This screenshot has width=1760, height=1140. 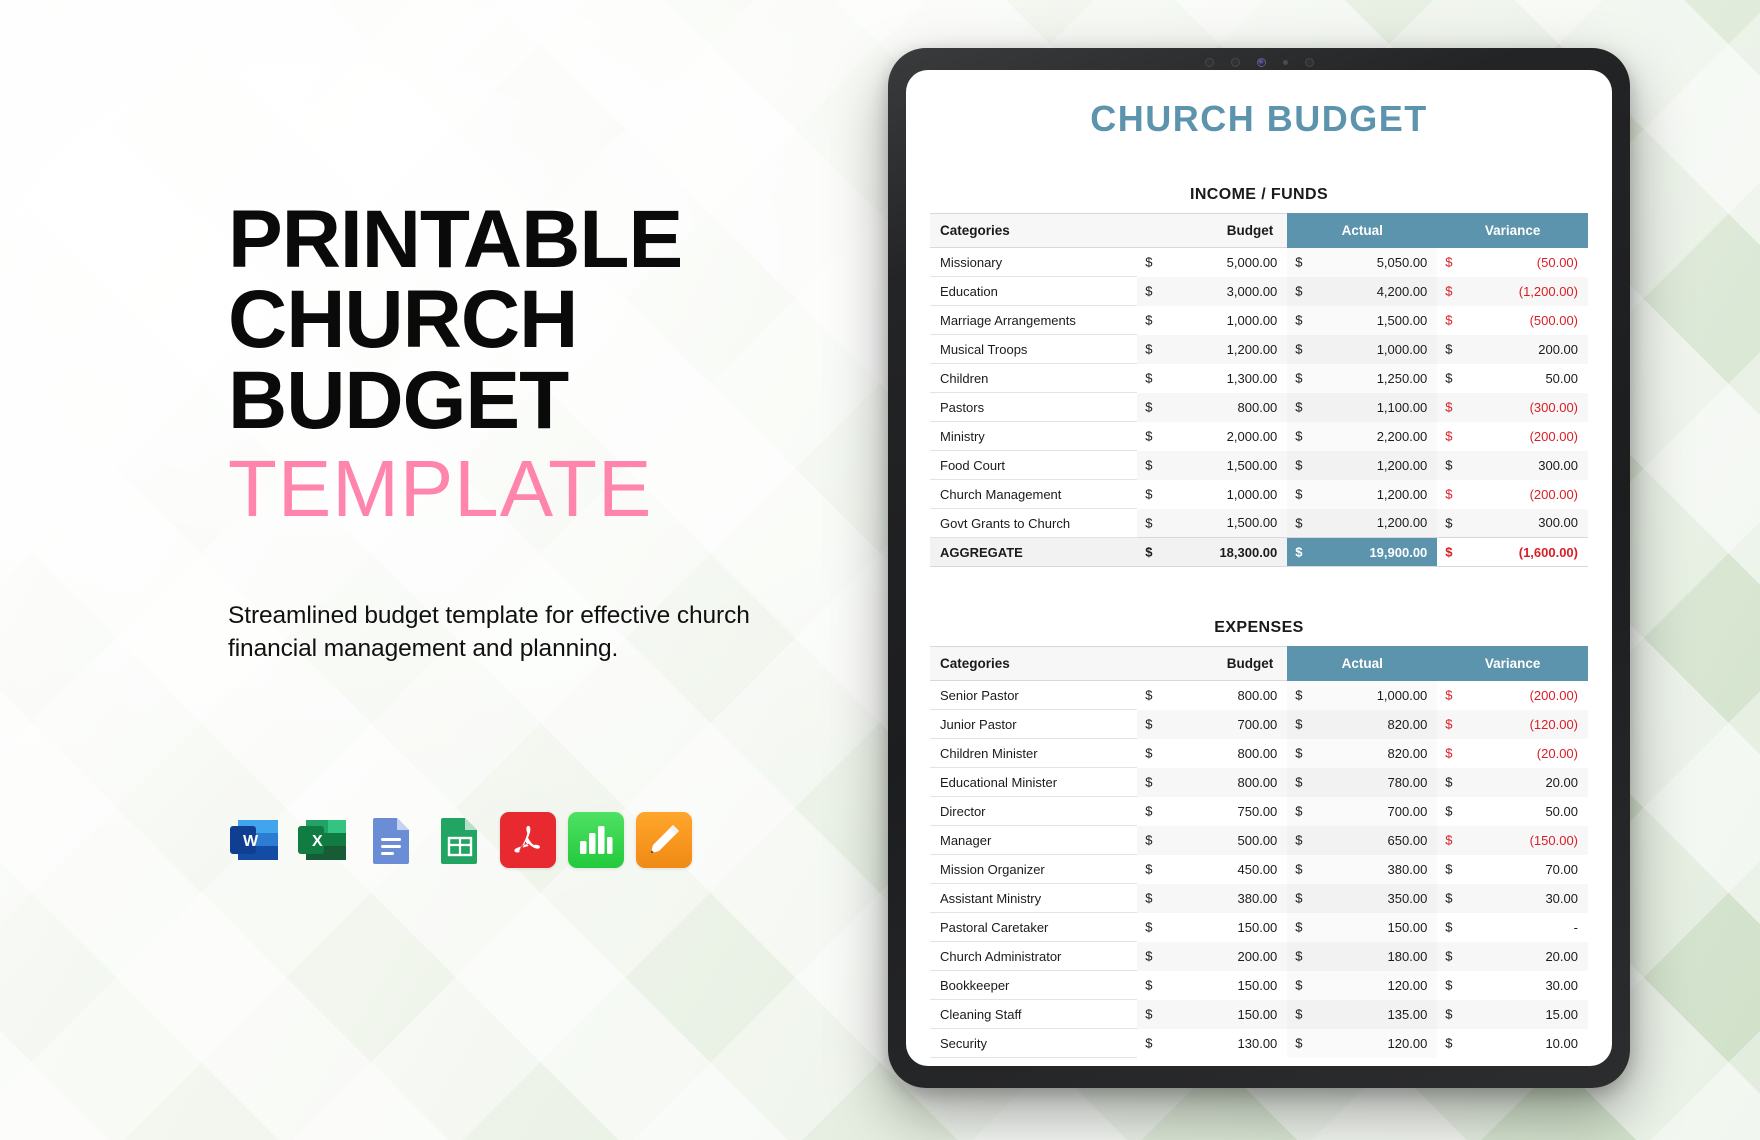 What do you see at coordinates (1212, 840) in the screenshot?
I see `cell-bud: $500.00` at bounding box center [1212, 840].